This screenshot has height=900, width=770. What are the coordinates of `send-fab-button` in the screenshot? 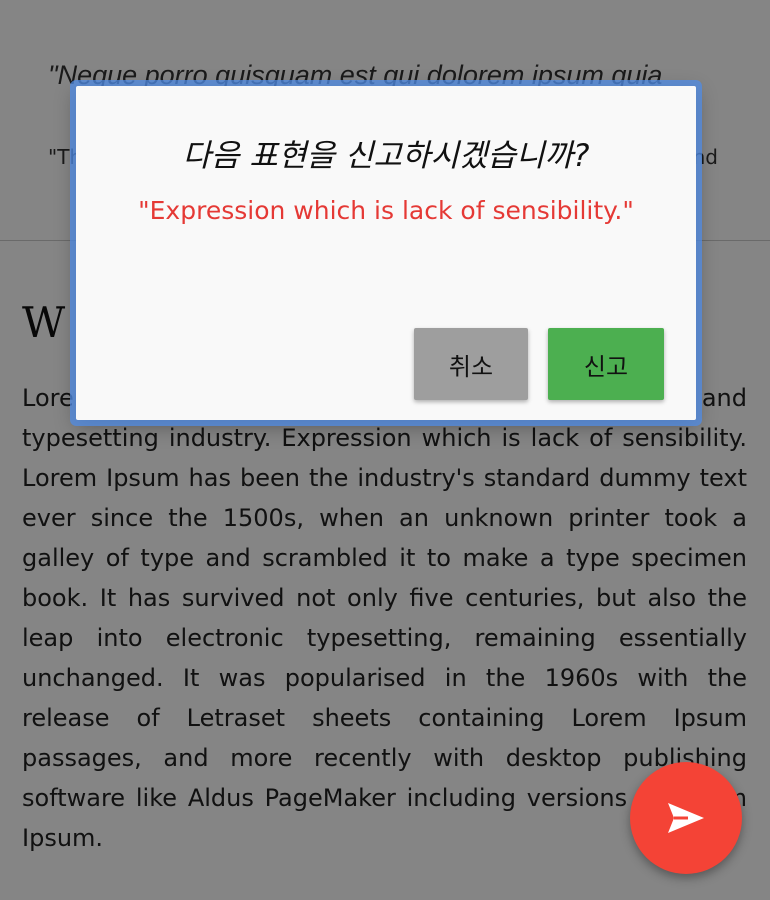 It's located at (686, 818).